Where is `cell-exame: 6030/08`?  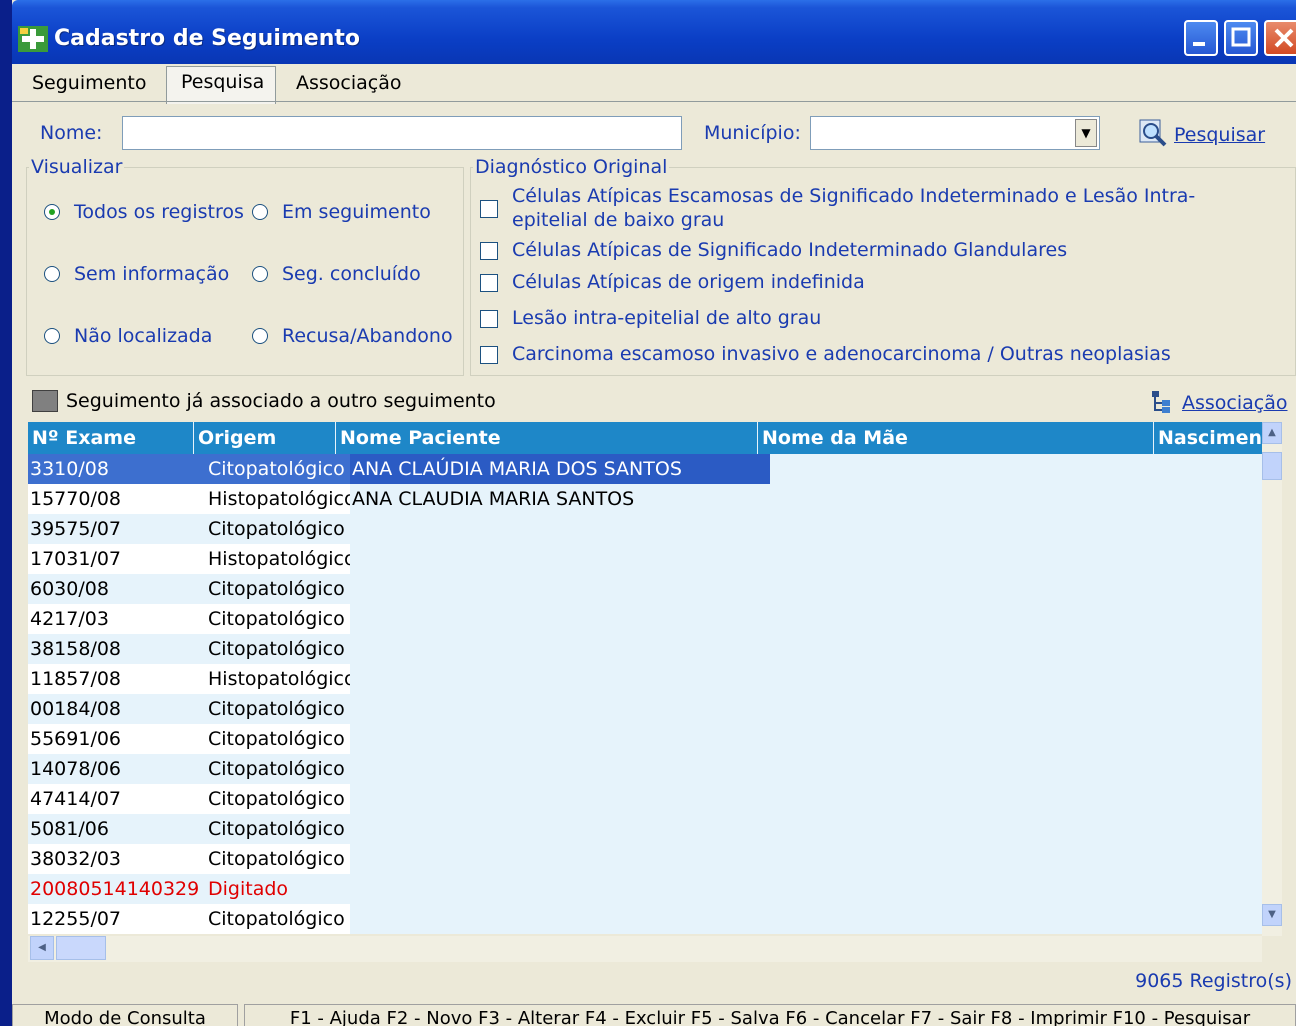 cell-exame: 6030/08 is located at coordinates (117, 589).